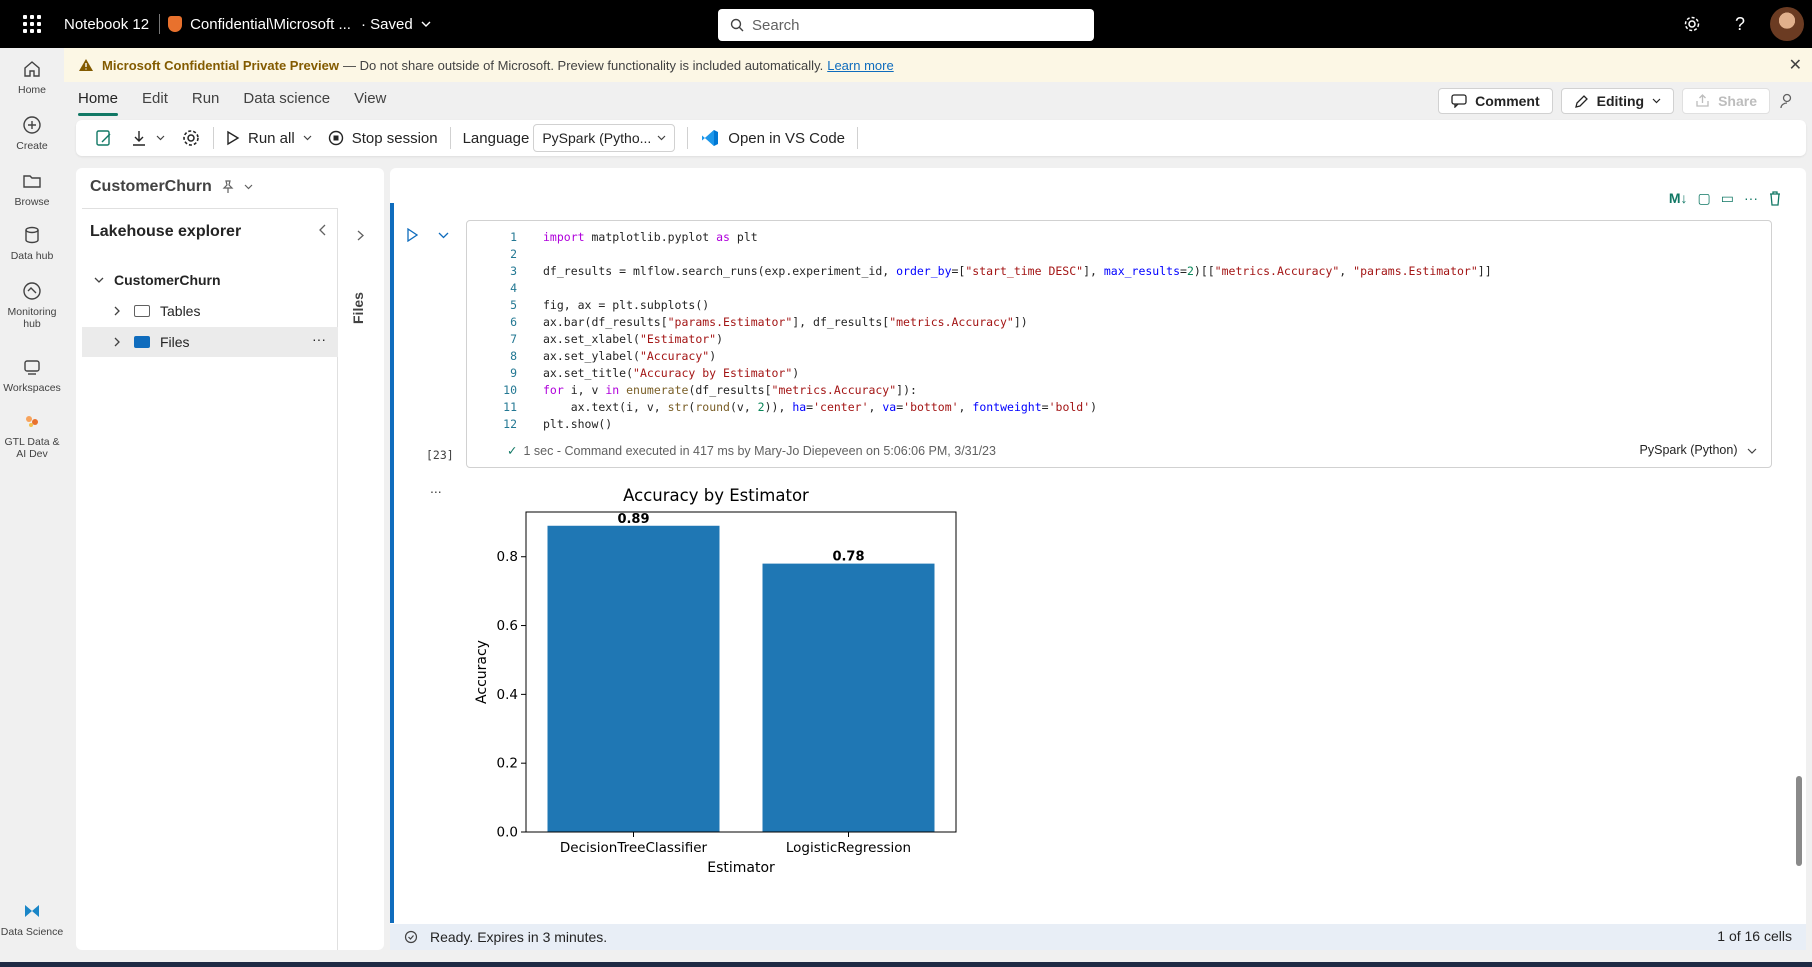 The width and height of the screenshot is (1812, 967). What do you see at coordinates (32, 919) in the screenshot?
I see `nav-experience-switcher: Data Science` at bounding box center [32, 919].